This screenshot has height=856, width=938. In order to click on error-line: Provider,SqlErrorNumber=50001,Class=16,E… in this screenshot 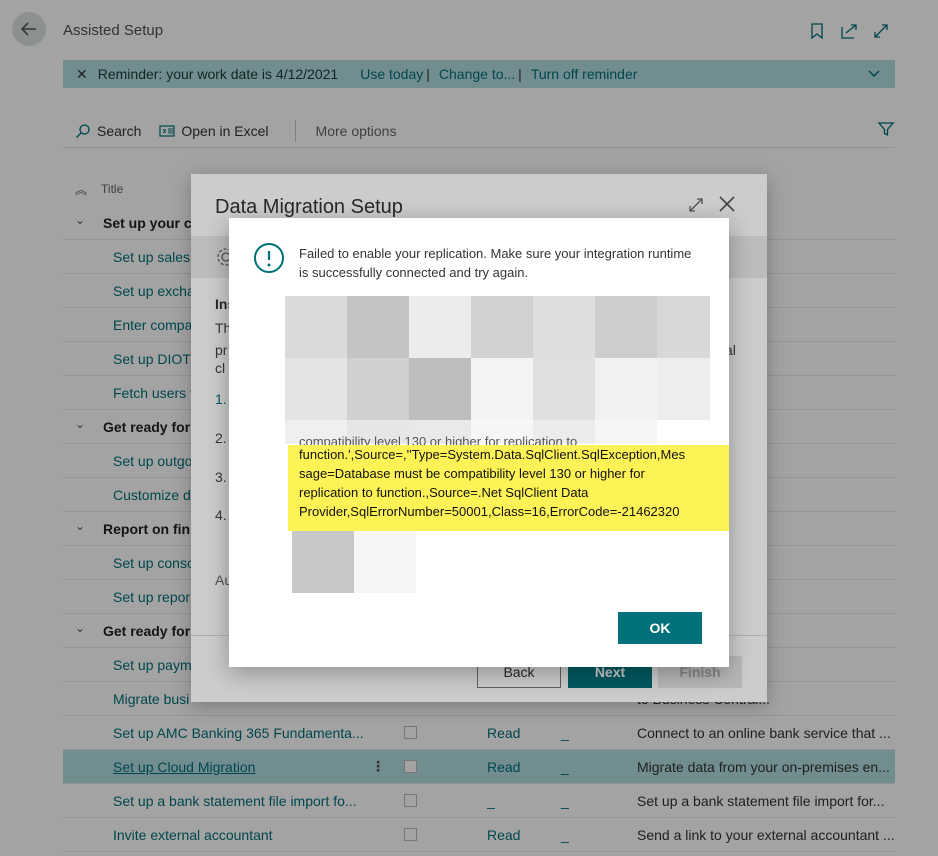, I will do `click(489, 511)`.